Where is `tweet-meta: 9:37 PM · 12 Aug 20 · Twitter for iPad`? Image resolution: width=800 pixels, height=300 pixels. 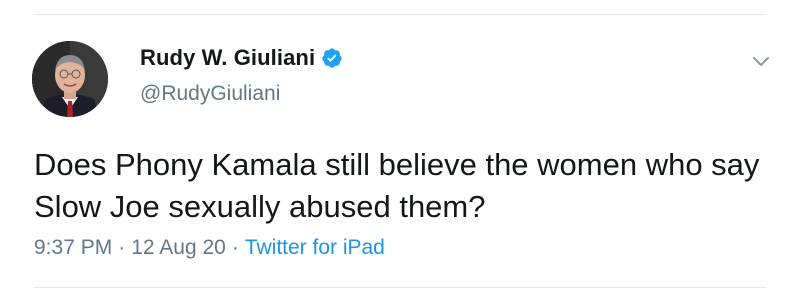 tweet-meta: 9:37 PM · 12 Aug 20 · Twitter for iPad is located at coordinates (209, 248).